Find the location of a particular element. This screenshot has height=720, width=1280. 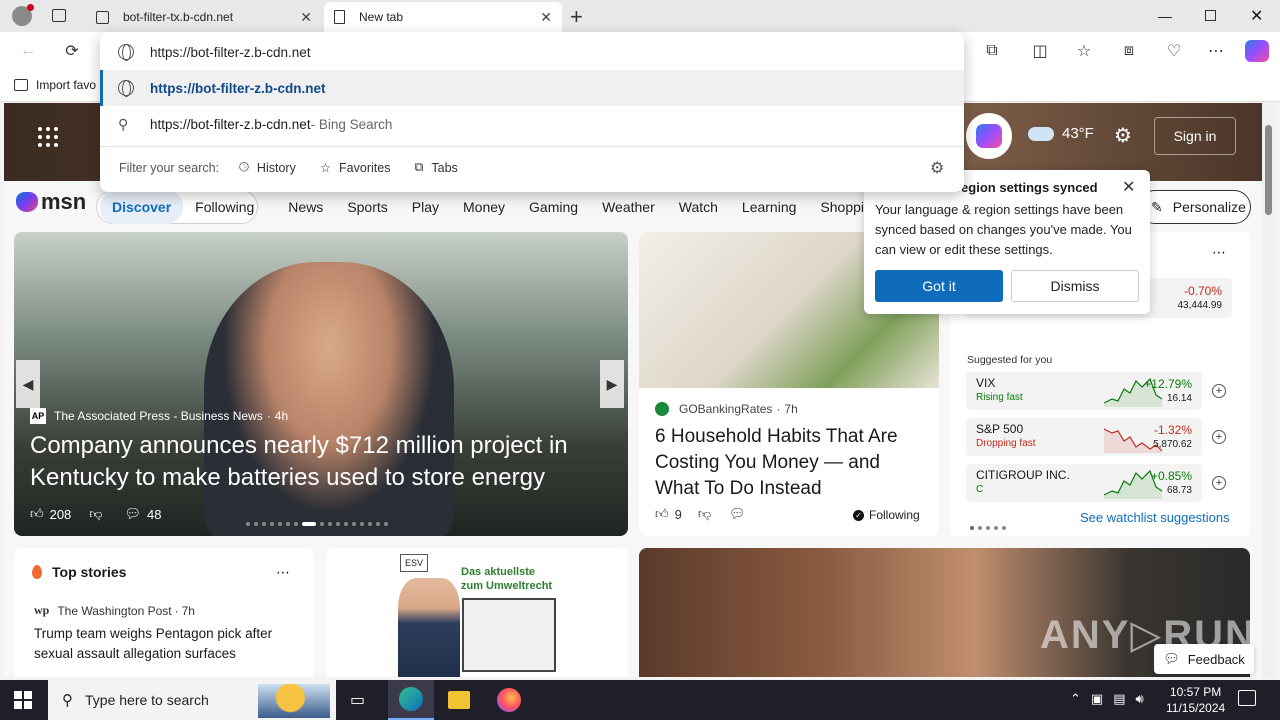

filter-tabs: ⧉ Tabs is located at coordinates (435, 167).